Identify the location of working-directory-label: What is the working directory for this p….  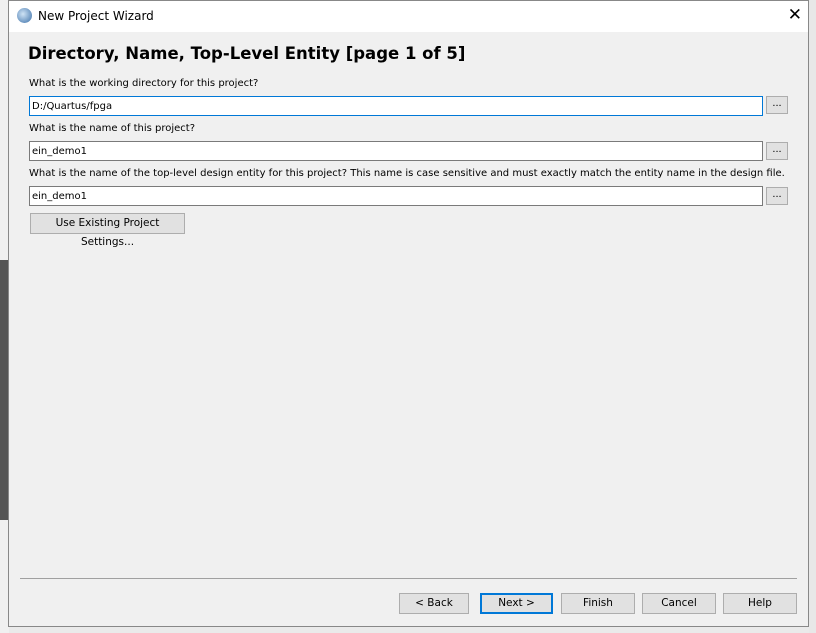
(144, 83).